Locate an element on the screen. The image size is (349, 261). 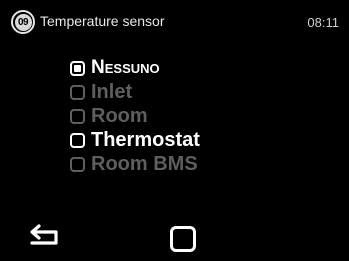
square-confirm-icon is located at coordinates (183, 239).